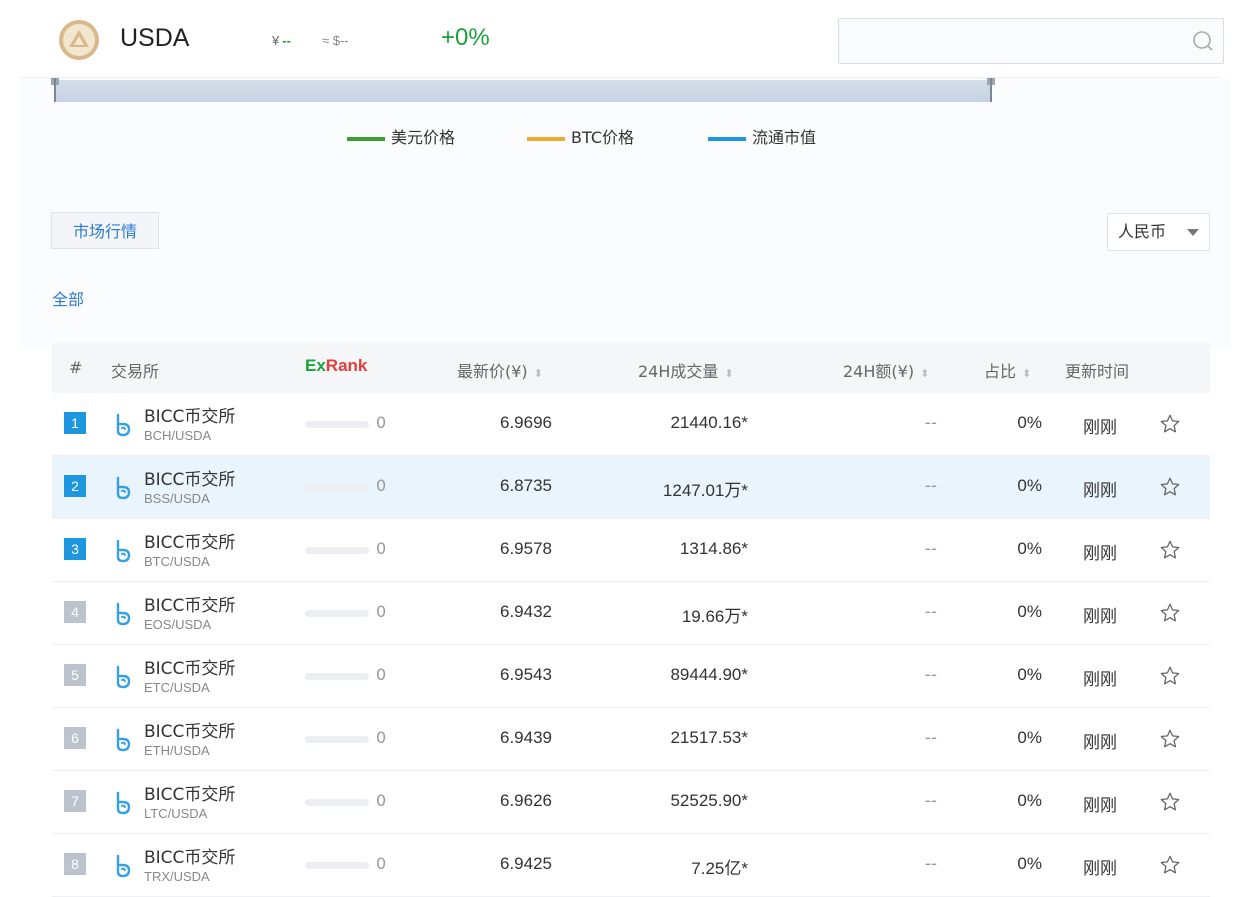 The width and height of the screenshot is (1240, 897). What do you see at coordinates (709, 737) in the screenshot?
I see `volume-24h: 21517.53*` at bounding box center [709, 737].